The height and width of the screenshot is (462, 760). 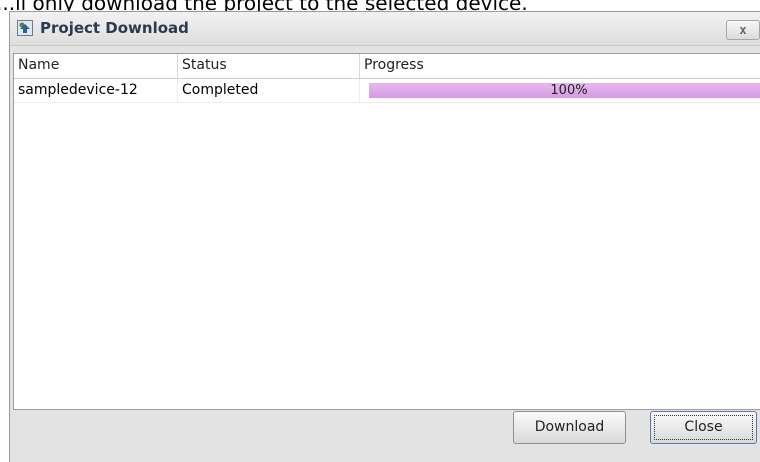 I want to click on status-cell: Completed, so click(x=269, y=90).